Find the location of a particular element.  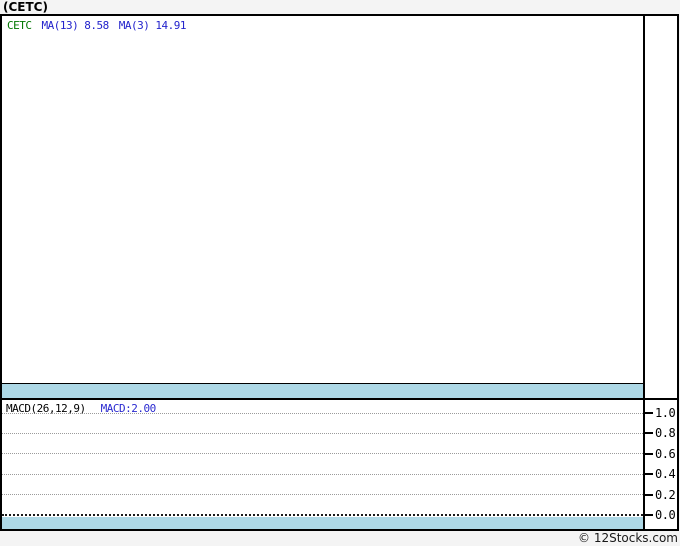

macd-gridline-0.4 is located at coordinates (322, 474).